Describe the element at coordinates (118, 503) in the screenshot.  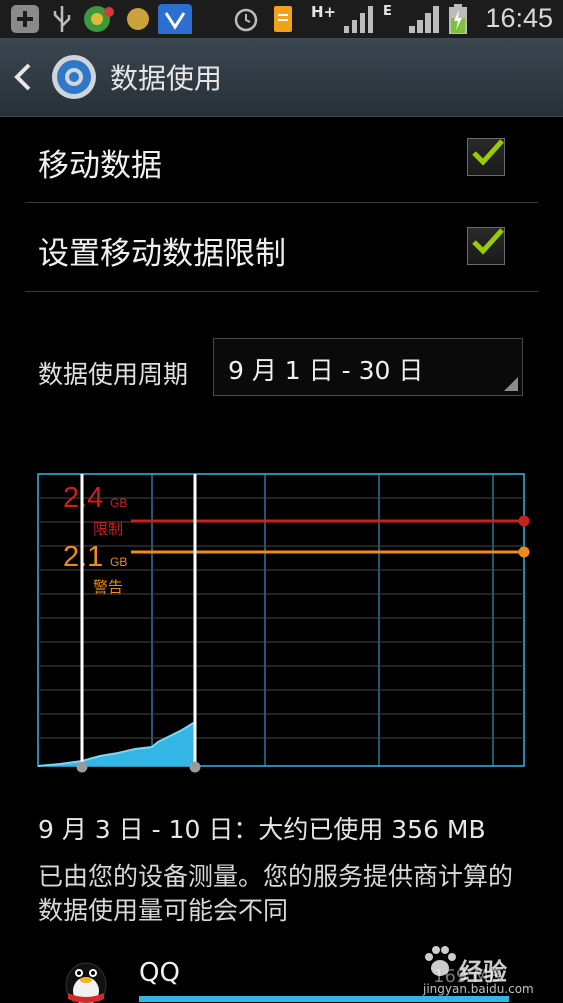
I see `limit-unit: GB` at that location.